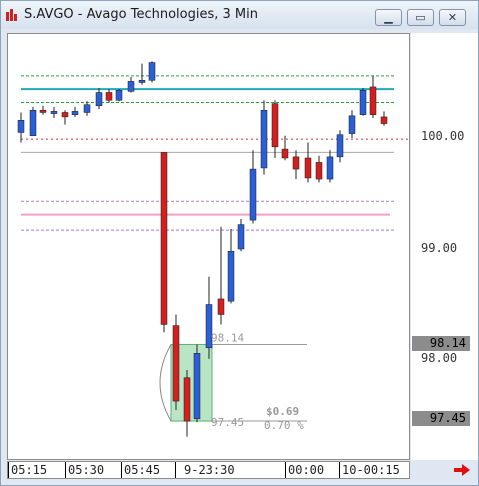  I want to click on title-bar: S.AVGO - Avago Technologies, 3 Min ▁ ▭ ✕, so click(239, 15).